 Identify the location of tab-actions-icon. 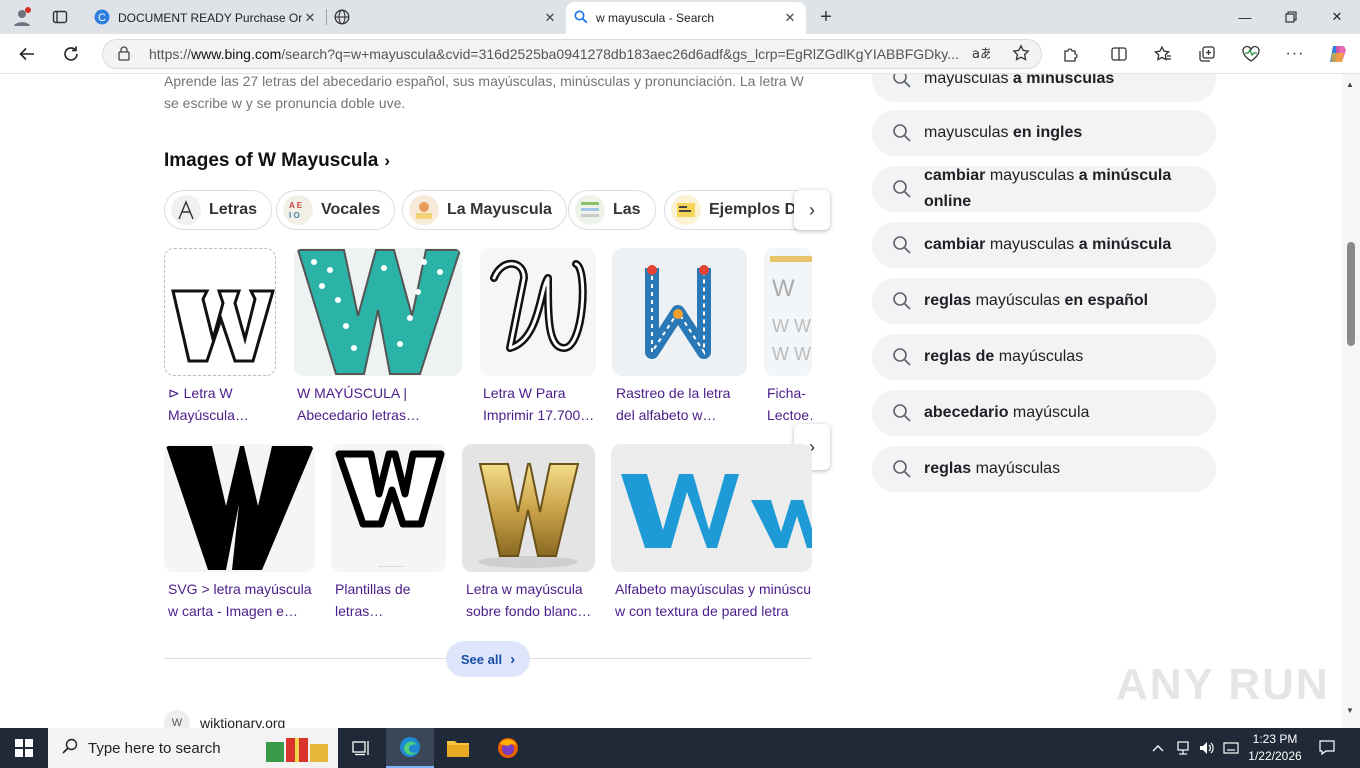
(60, 17).